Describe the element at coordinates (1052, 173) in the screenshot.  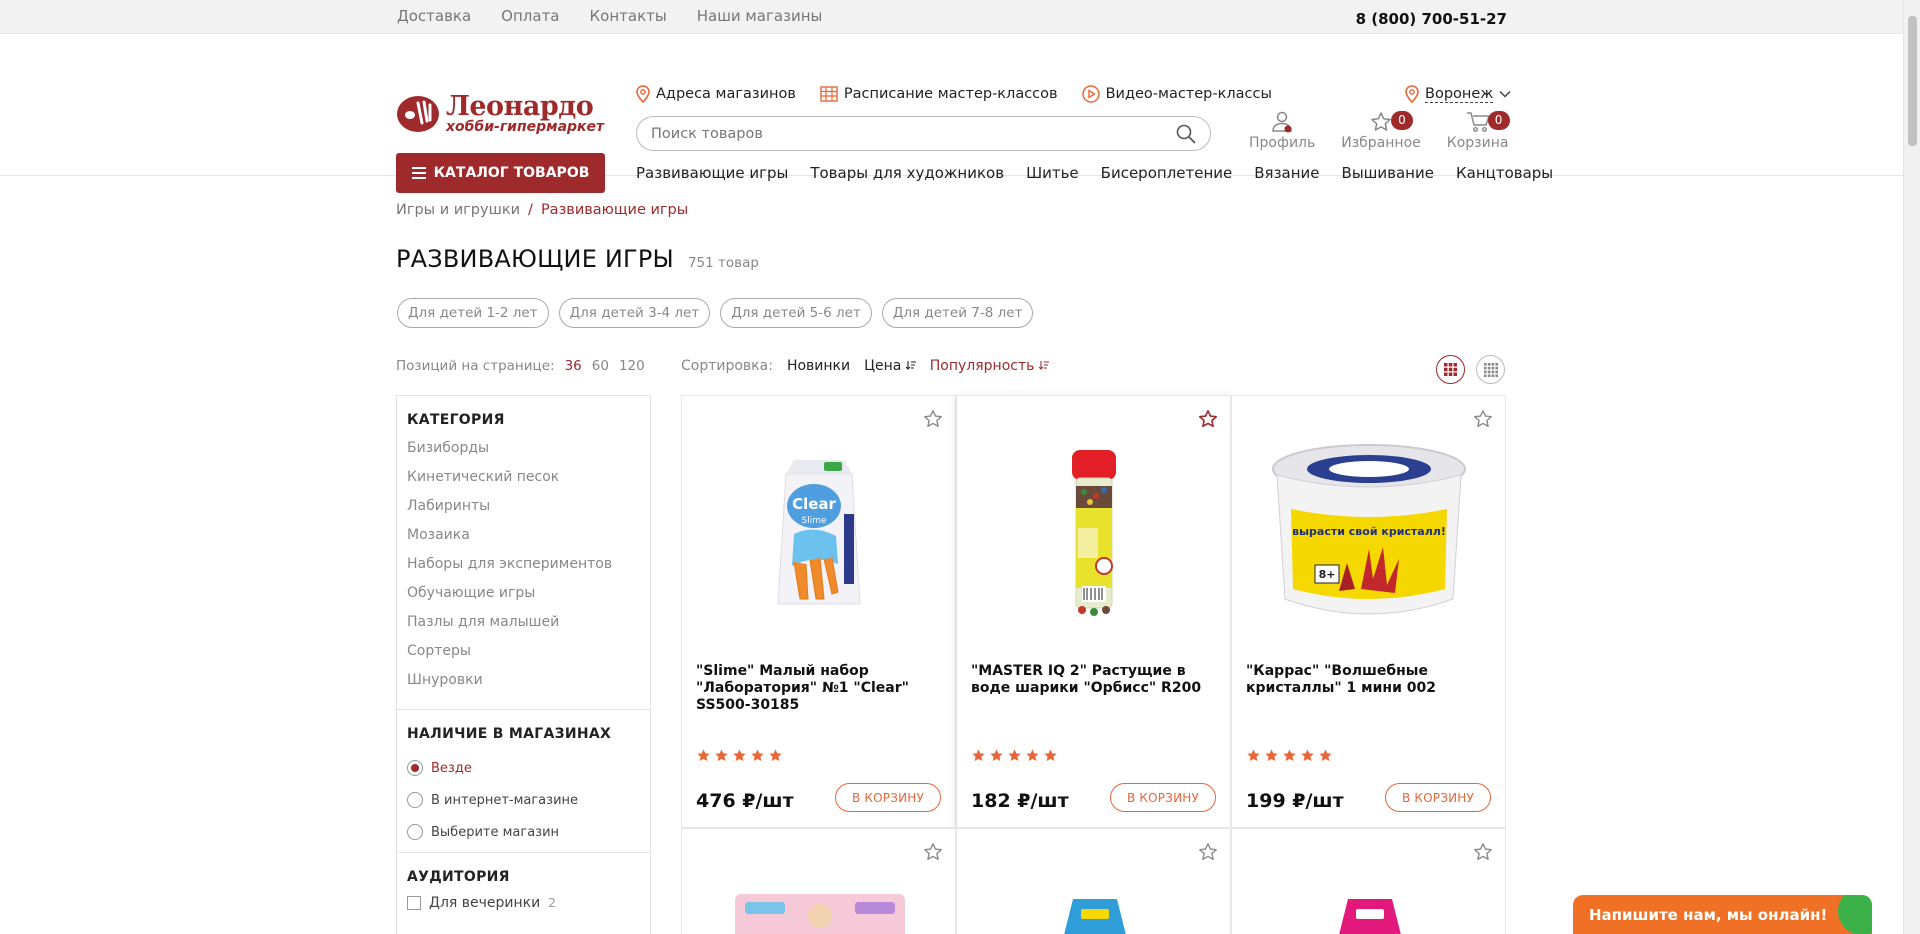
I see `nav-item-sewing: Шитье` at that location.